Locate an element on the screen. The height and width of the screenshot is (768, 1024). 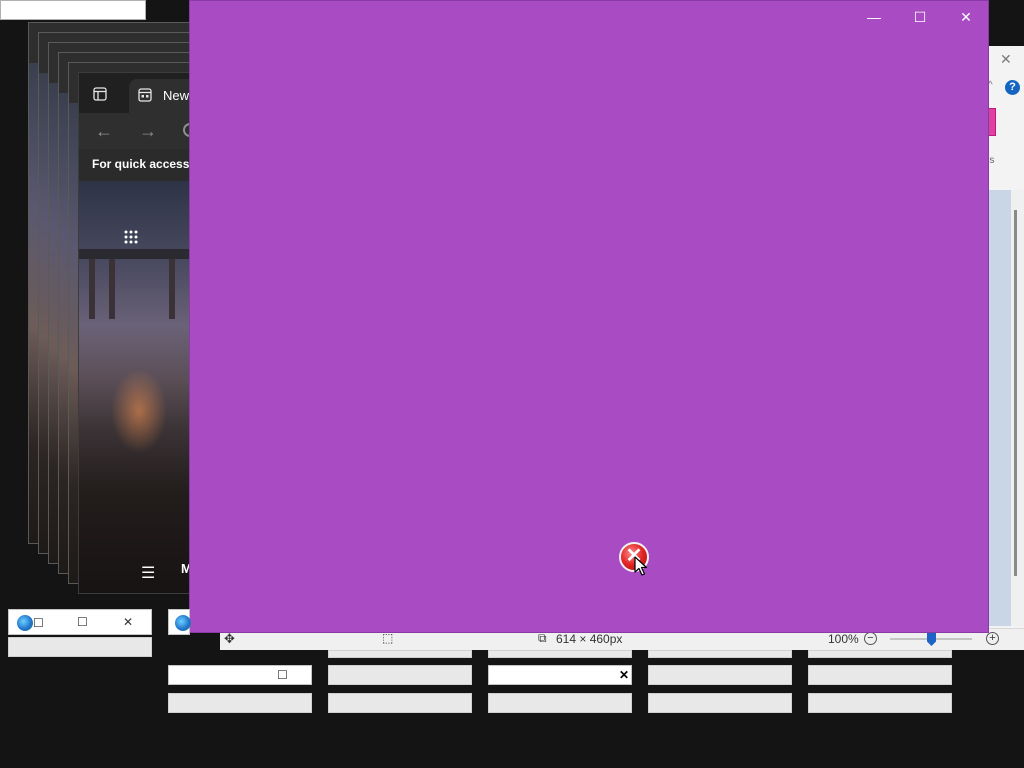
title-input-bar is located at coordinates (73, 10).